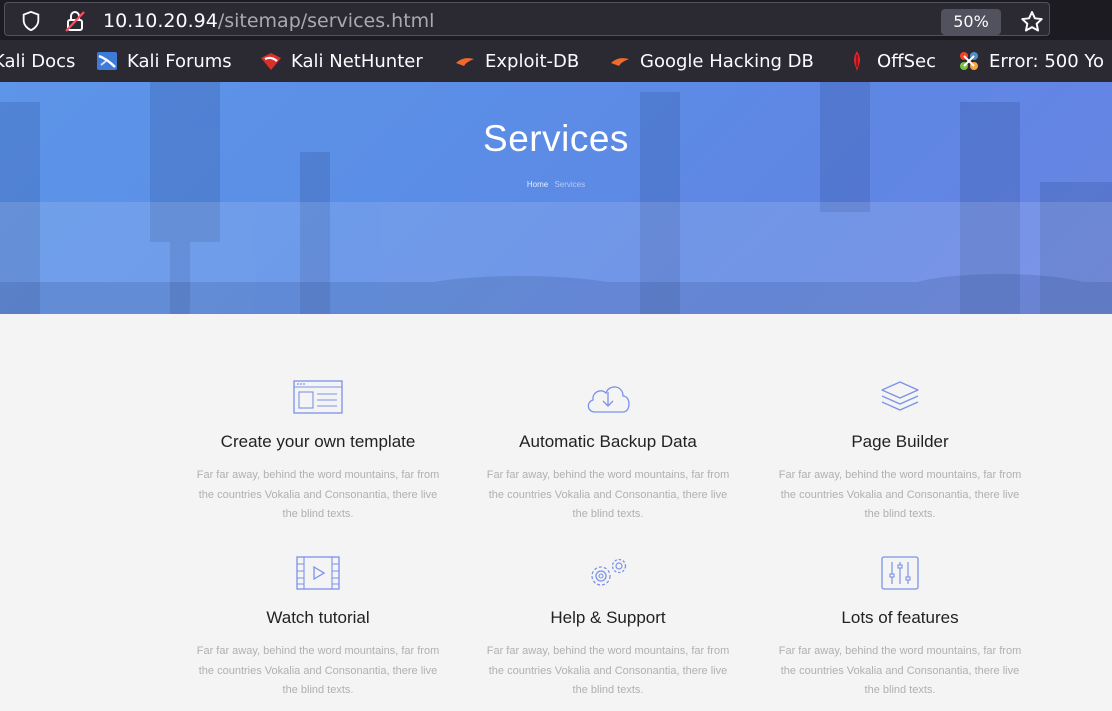  What do you see at coordinates (620, 62) in the screenshot?
I see `ghdb-icon` at bounding box center [620, 62].